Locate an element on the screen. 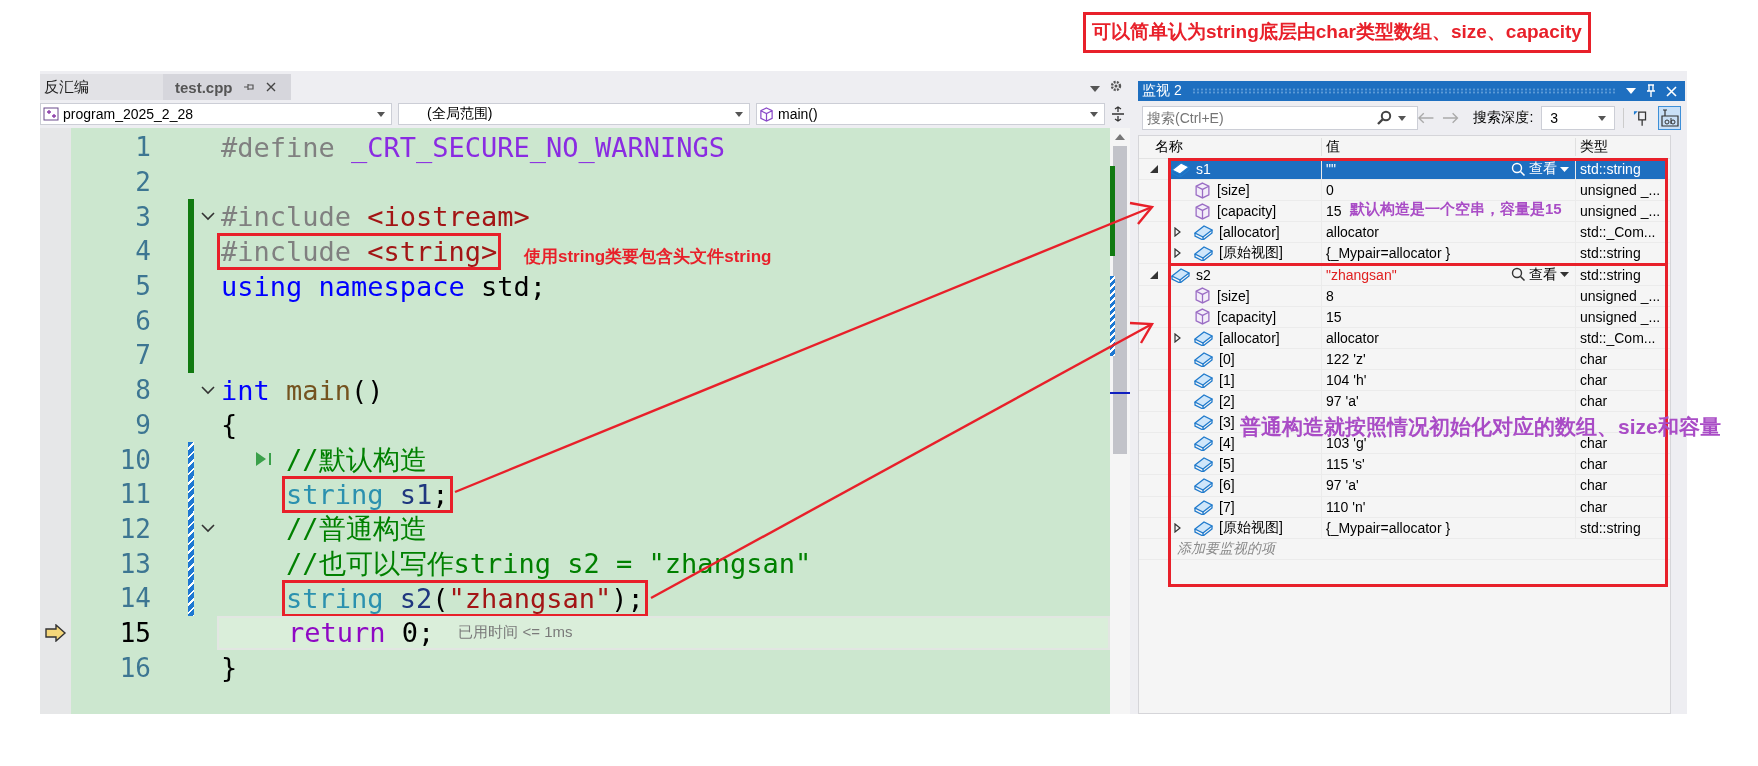  run-to-click-icon is located at coordinates (264, 459).